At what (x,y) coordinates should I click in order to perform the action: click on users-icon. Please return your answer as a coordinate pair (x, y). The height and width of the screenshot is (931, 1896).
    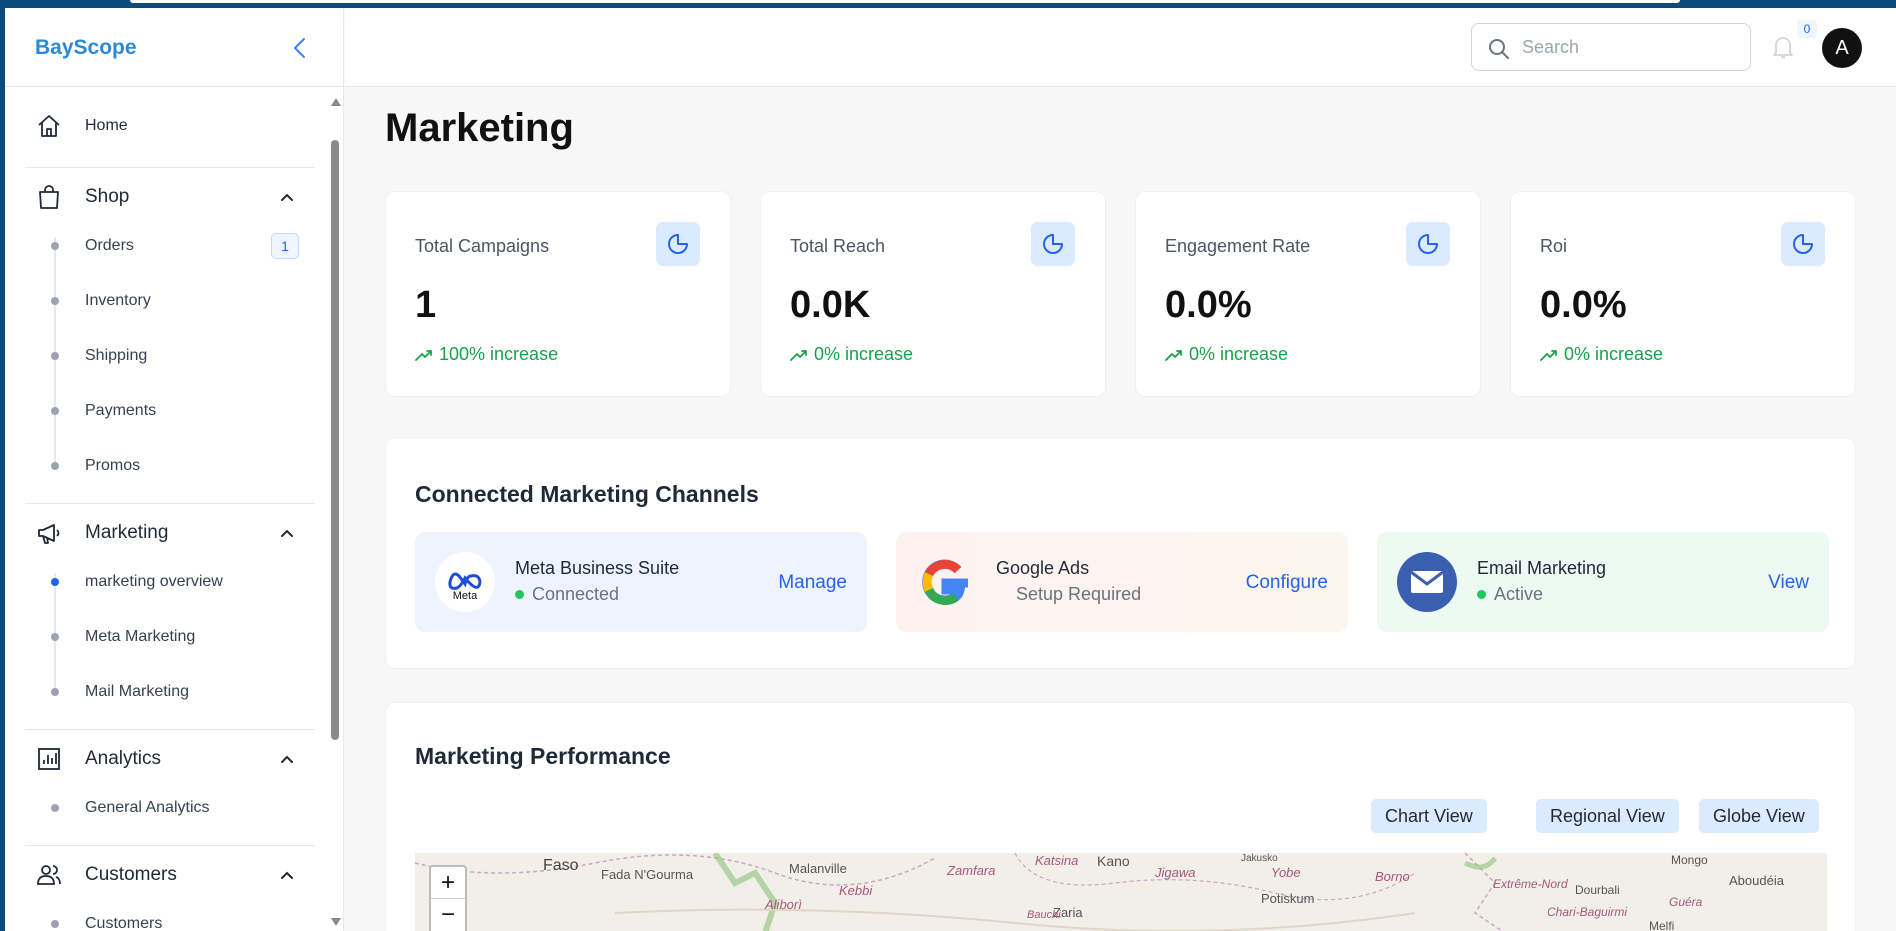
    Looking at the image, I should click on (49, 875).